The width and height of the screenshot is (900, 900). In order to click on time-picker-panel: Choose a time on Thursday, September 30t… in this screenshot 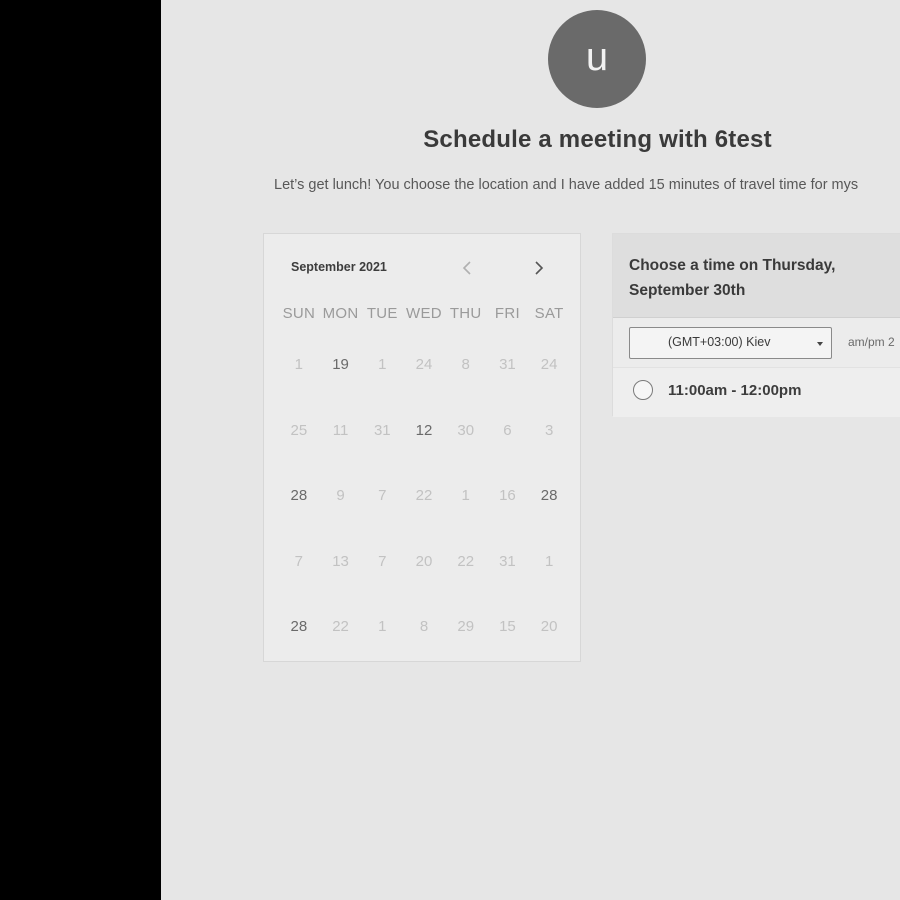, I will do `click(756, 325)`.